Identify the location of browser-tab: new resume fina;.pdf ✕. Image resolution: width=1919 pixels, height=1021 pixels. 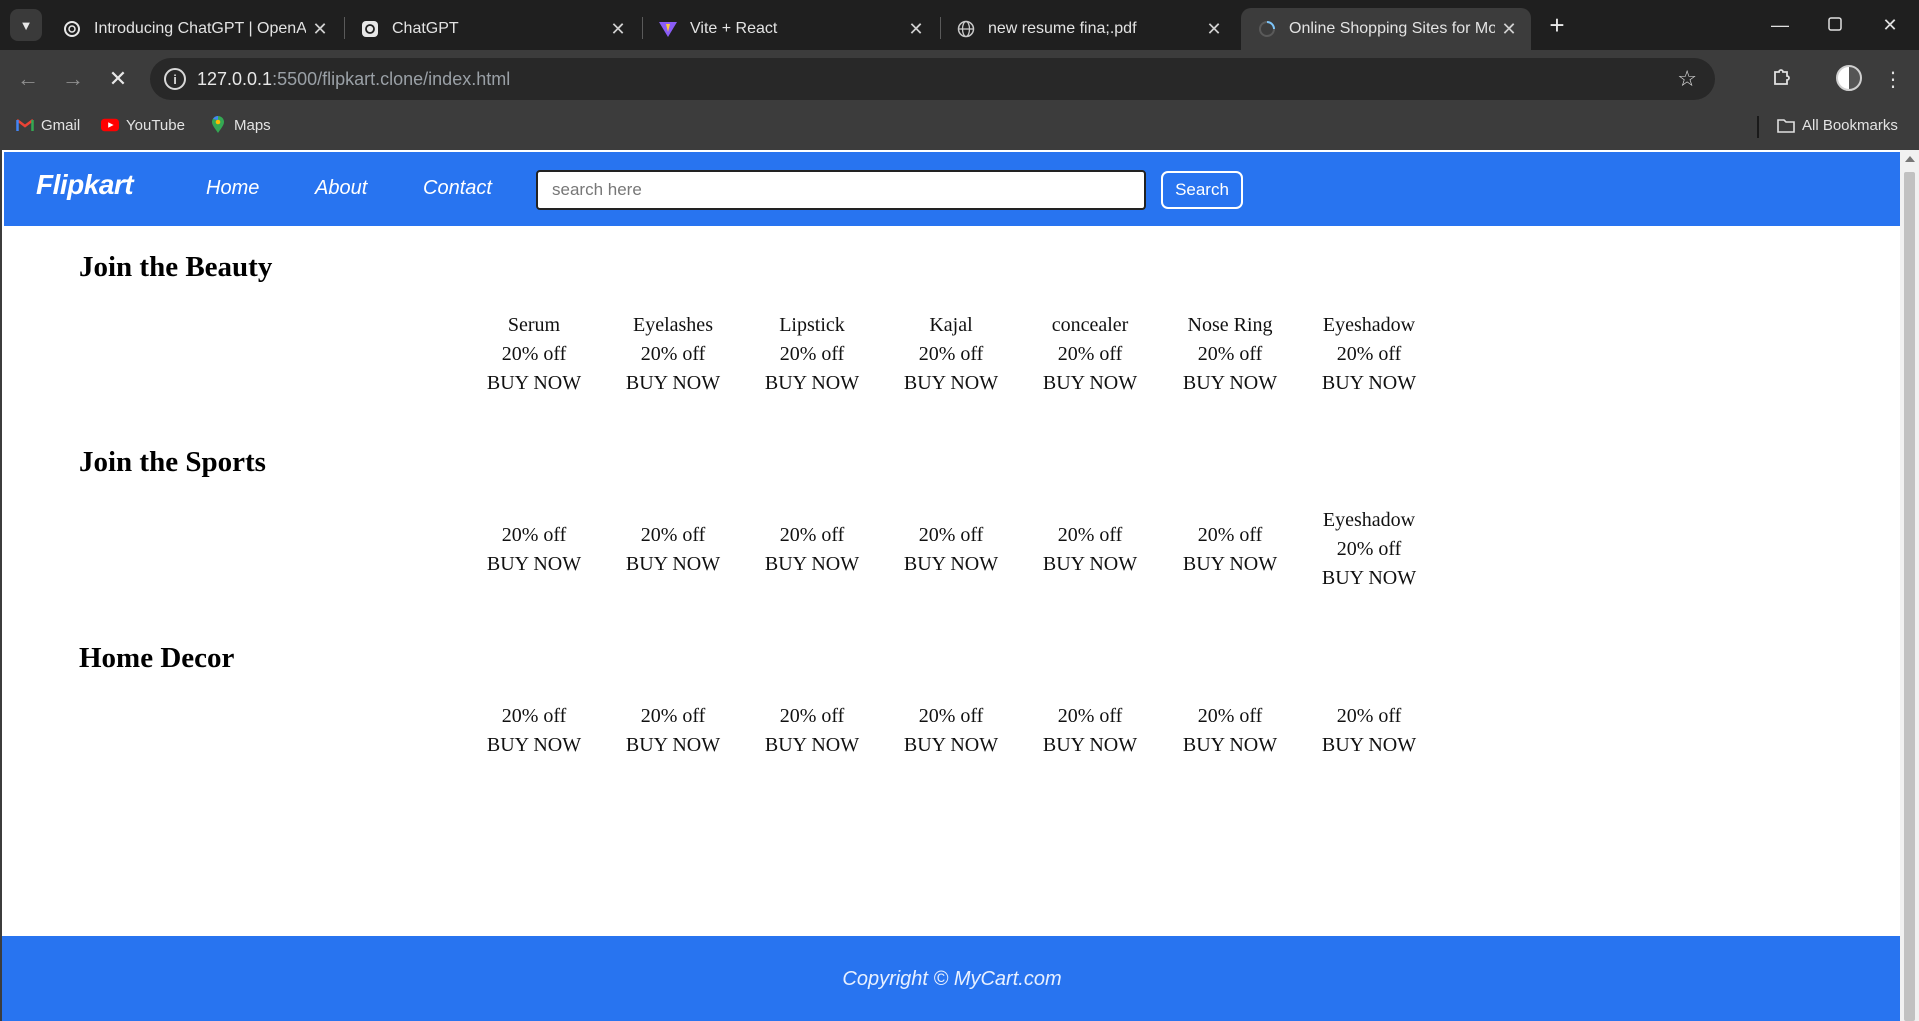
(1088, 29).